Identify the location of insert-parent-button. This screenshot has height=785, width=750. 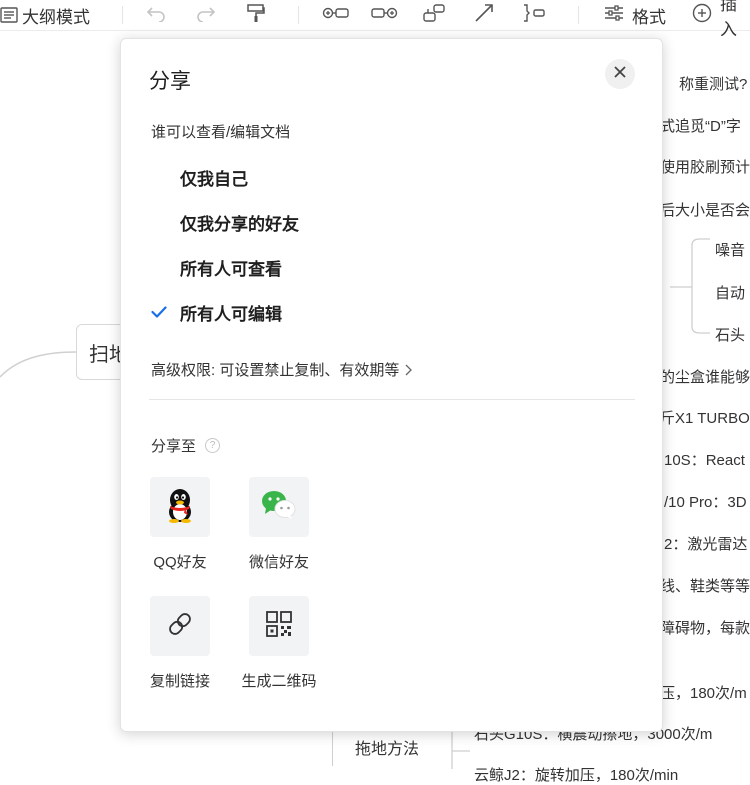
(434, 15).